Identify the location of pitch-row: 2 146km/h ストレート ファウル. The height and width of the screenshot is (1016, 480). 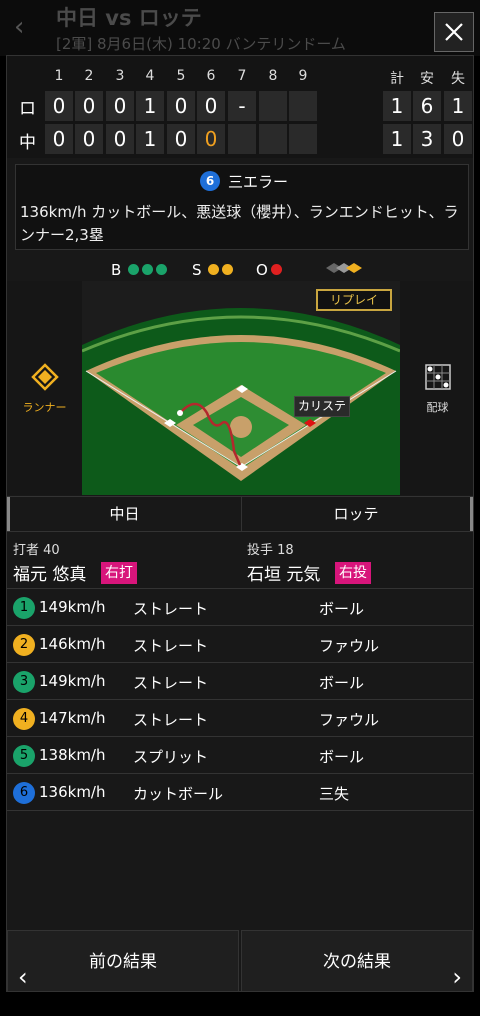
(240, 643).